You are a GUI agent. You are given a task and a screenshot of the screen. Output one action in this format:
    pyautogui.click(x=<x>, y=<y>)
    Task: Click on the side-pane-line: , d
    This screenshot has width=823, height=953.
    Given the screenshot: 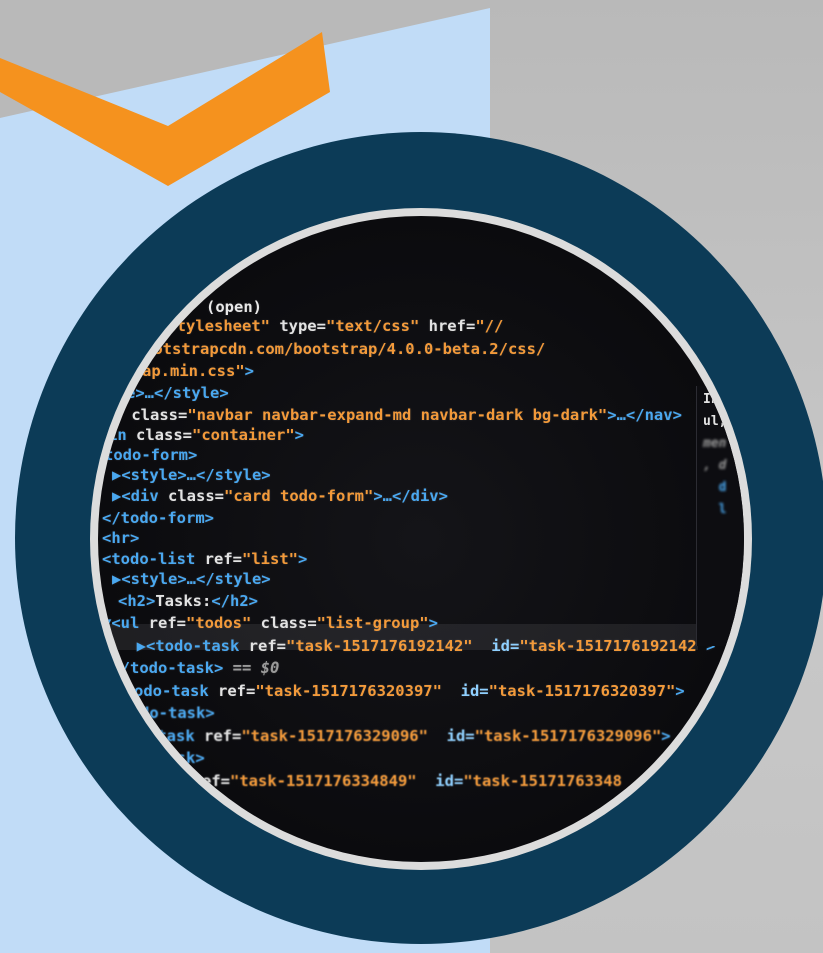 What is the action you would take?
    pyautogui.click(x=715, y=465)
    